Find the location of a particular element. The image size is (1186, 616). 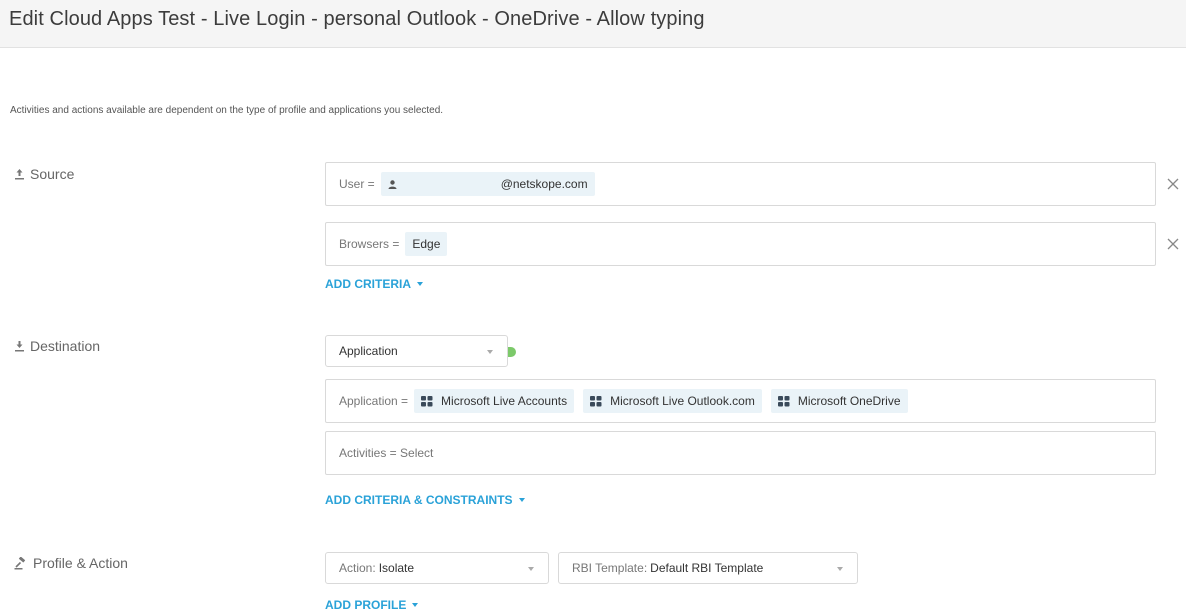

add-criteria-button: ADD CRITERIA is located at coordinates (374, 284).